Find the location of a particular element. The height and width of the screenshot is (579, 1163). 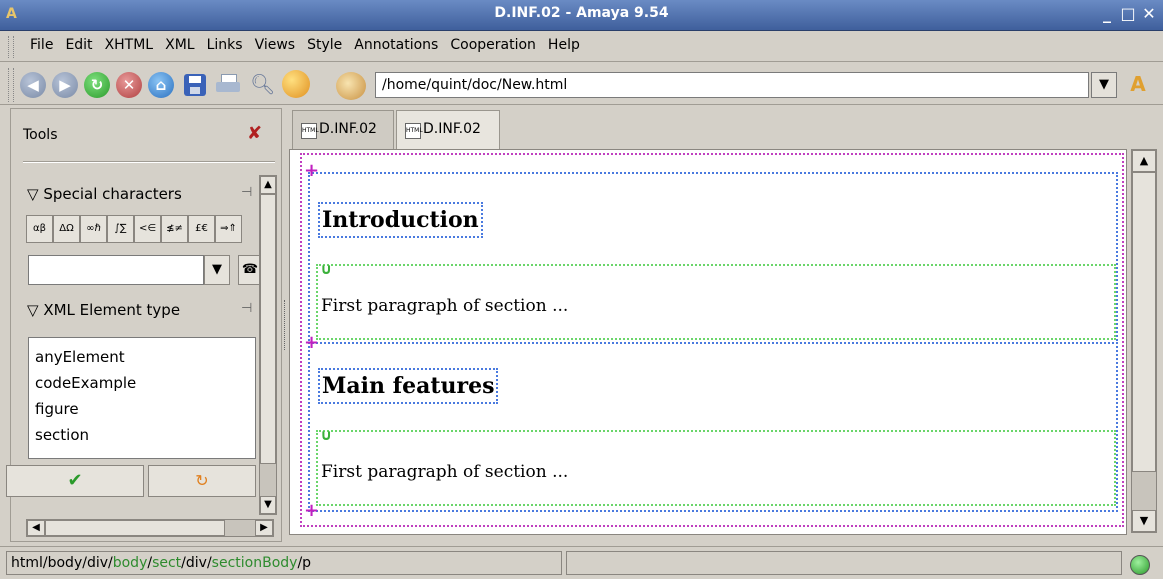

toolbar-grip is located at coordinates (11, 85).